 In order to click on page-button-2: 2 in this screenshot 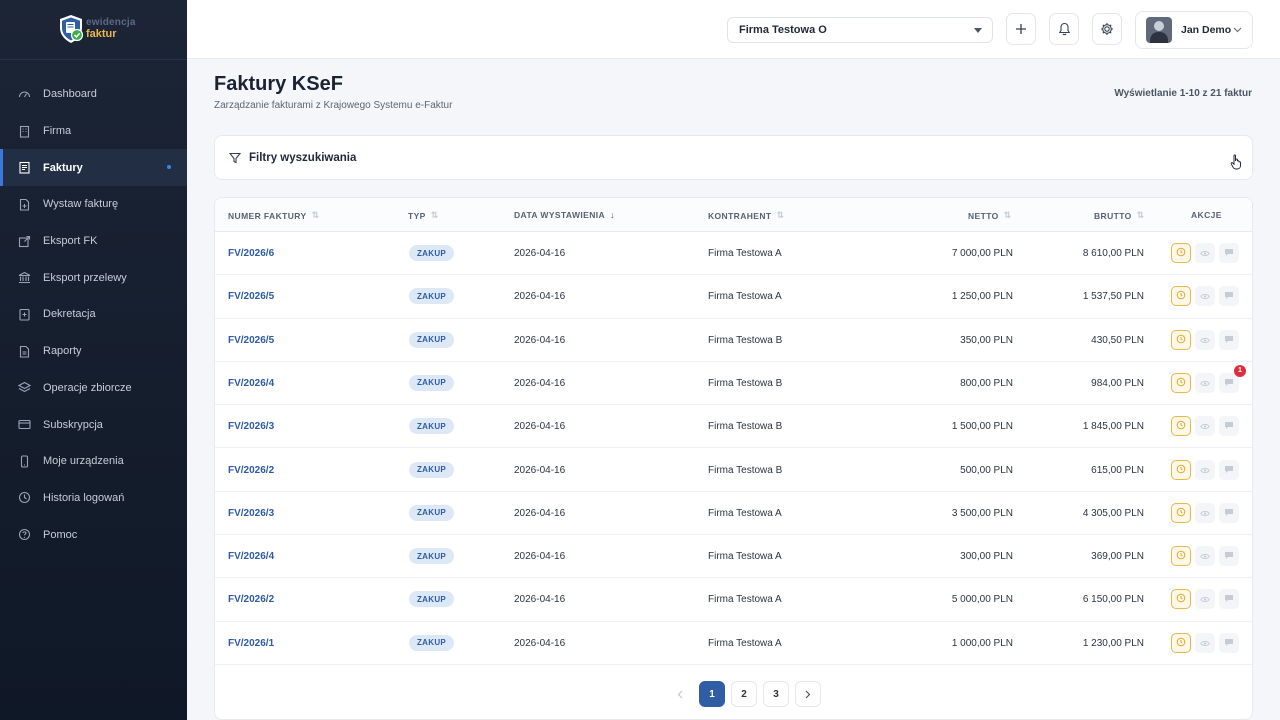, I will do `click(744, 694)`.